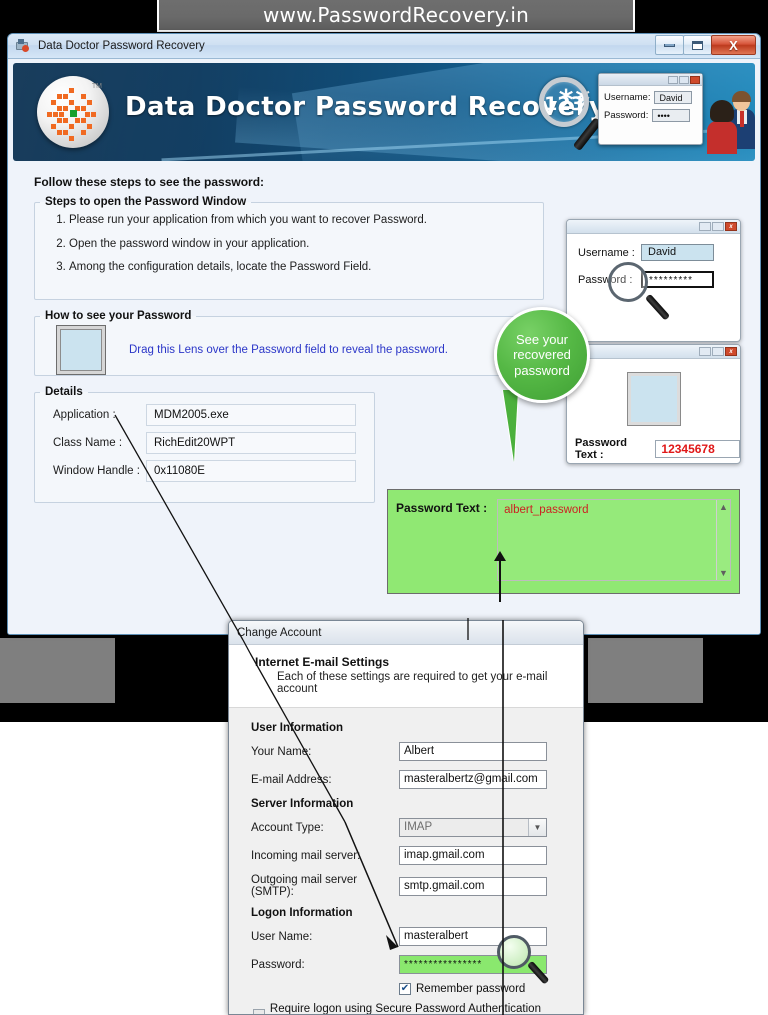  What do you see at coordinates (645, 670) in the screenshot?
I see `backdrop-gray-right` at bounding box center [645, 670].